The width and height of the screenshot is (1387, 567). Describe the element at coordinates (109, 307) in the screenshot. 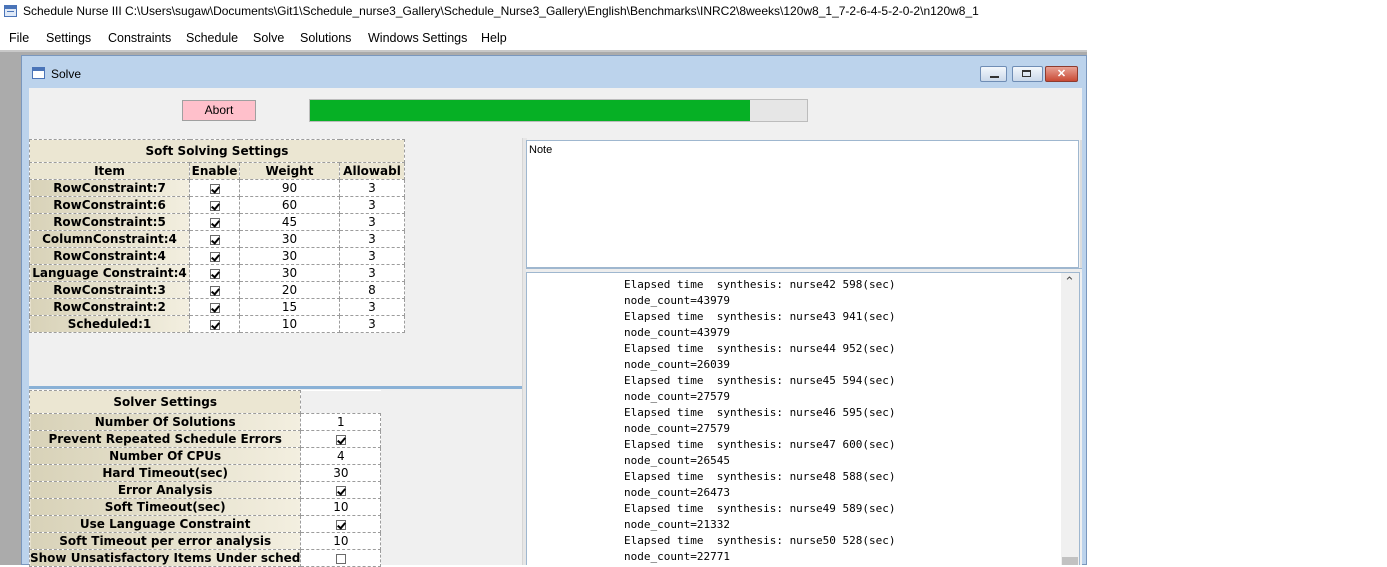

I see `row-item-name: RowConstraint:2` at that location.